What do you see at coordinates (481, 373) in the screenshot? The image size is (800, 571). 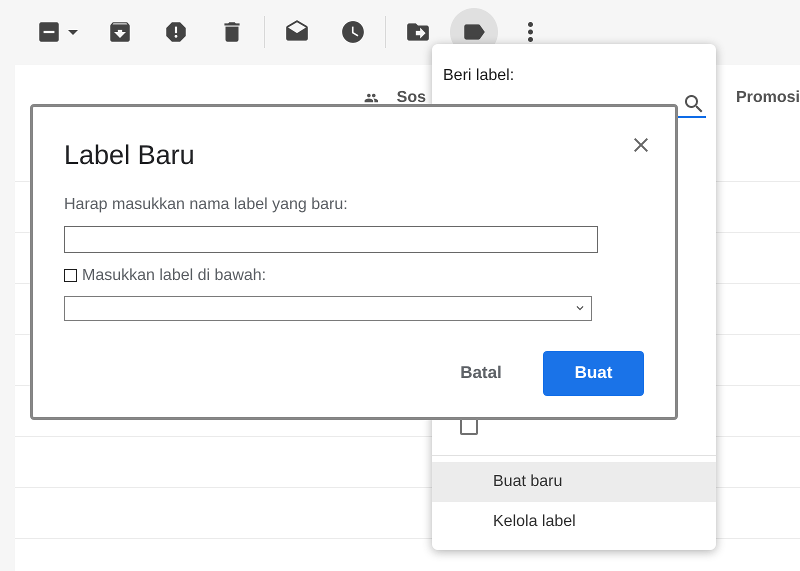 I see `cancel-button: Batal` at bounding box center [481, 373].